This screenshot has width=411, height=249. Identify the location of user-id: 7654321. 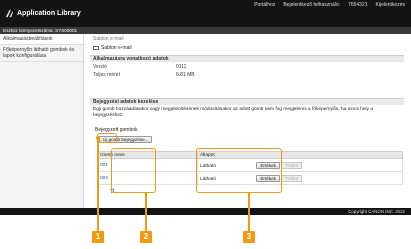
(358, 5).